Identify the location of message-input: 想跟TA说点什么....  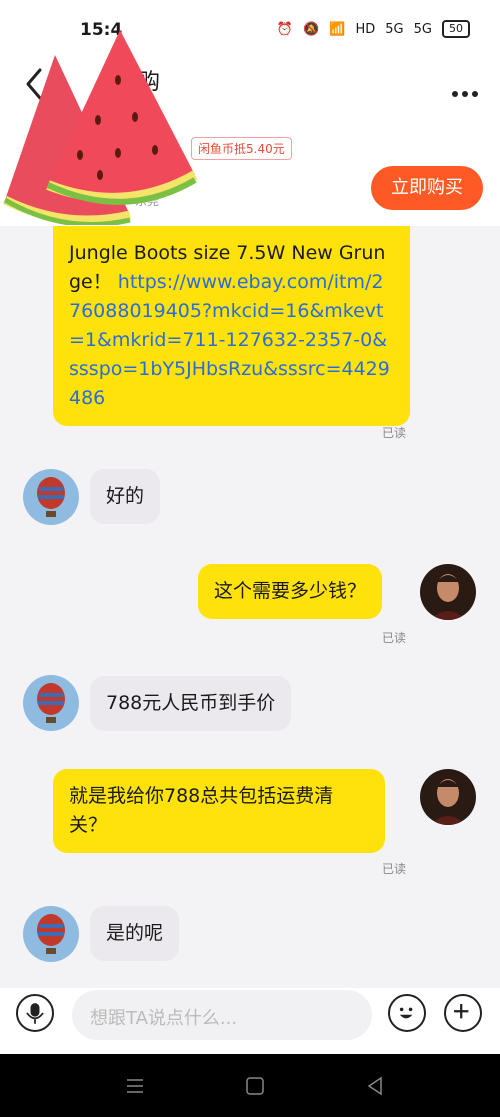
(222, 1015).